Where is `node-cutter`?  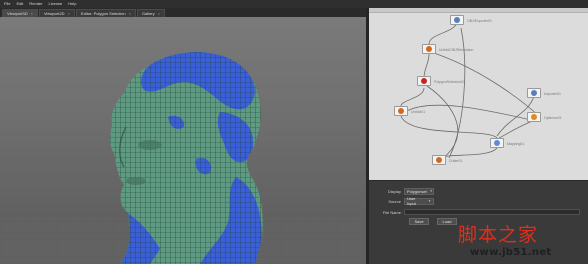 node-cutter is located at coordinates (439, 160).